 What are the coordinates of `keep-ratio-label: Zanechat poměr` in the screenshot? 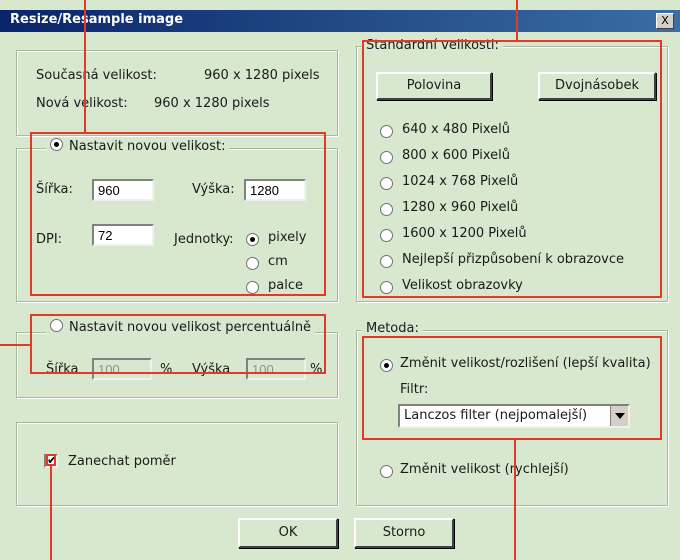 It's located at (122, 461).